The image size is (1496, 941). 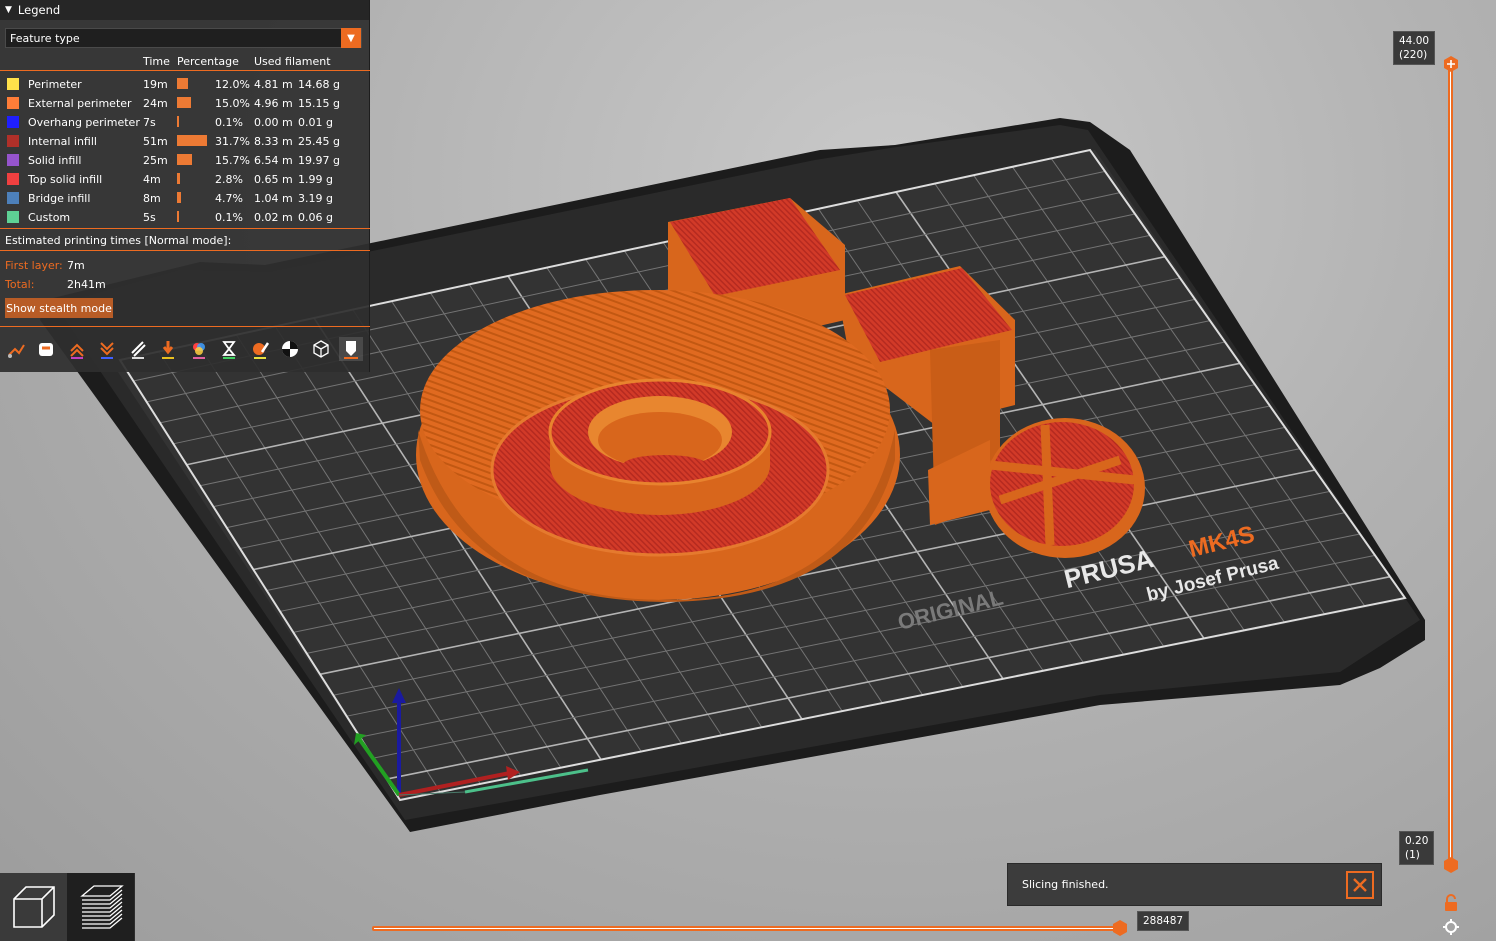 What do you see at coordinates (290, 349) in the screenshot?
I see `center-of-gravity-icon` at bounding box center [290, 349].